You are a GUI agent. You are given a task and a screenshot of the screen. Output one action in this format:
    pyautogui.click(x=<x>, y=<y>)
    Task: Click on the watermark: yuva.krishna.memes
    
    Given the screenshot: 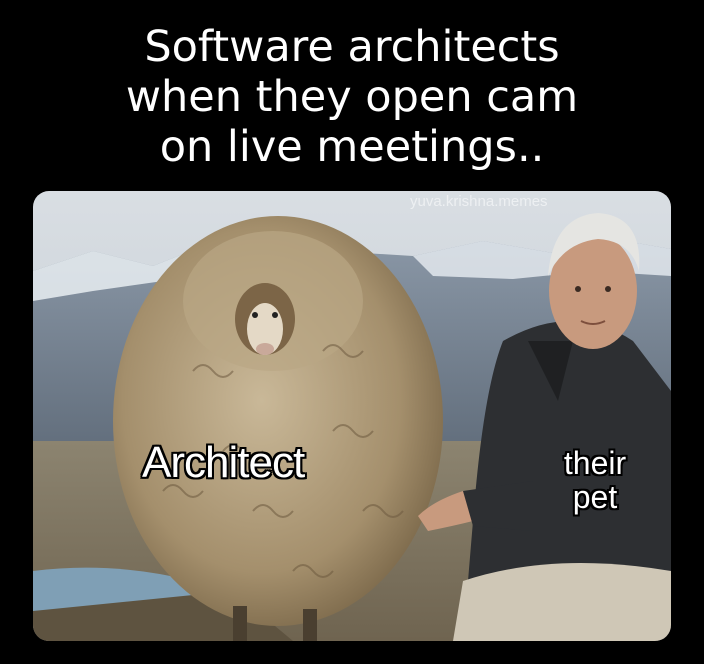 What is the action you would take?
    pyautogui.click(x=479, y=201)
    